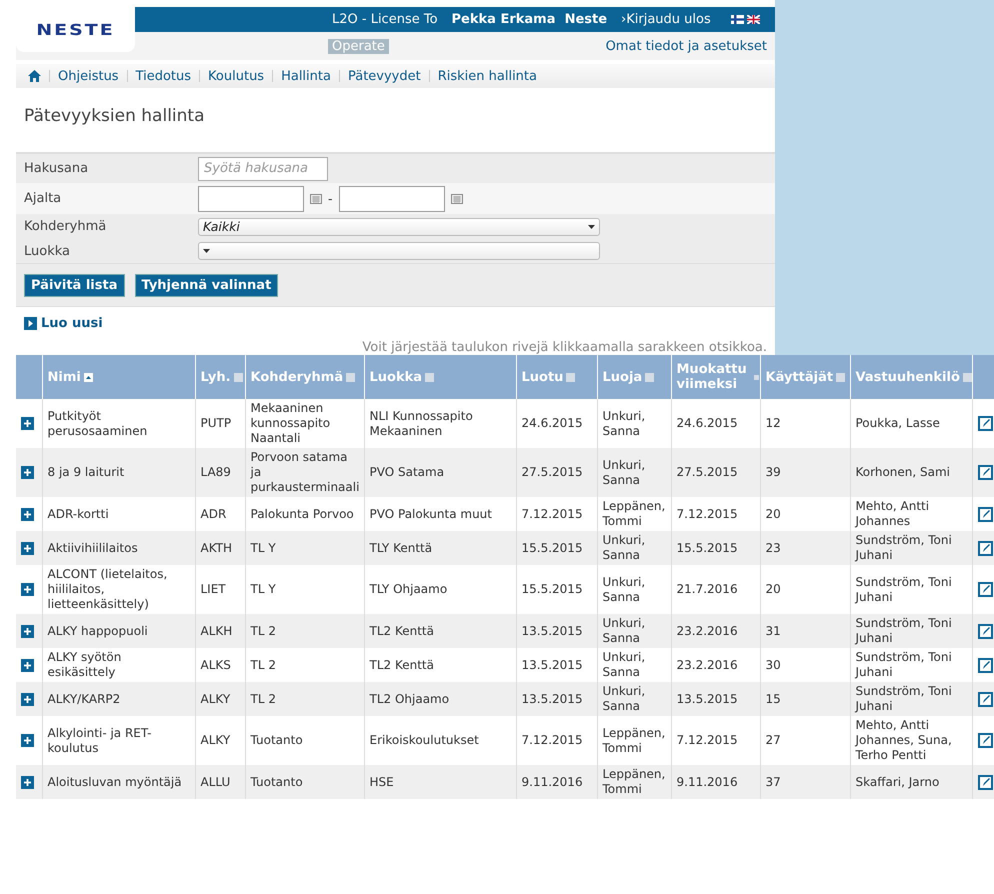  What do you see at coordinates (100, 740) in the screenshot?
I see `table-cell: Alkylointi- ja RET-koulutus` at bounding box center [100, 740].